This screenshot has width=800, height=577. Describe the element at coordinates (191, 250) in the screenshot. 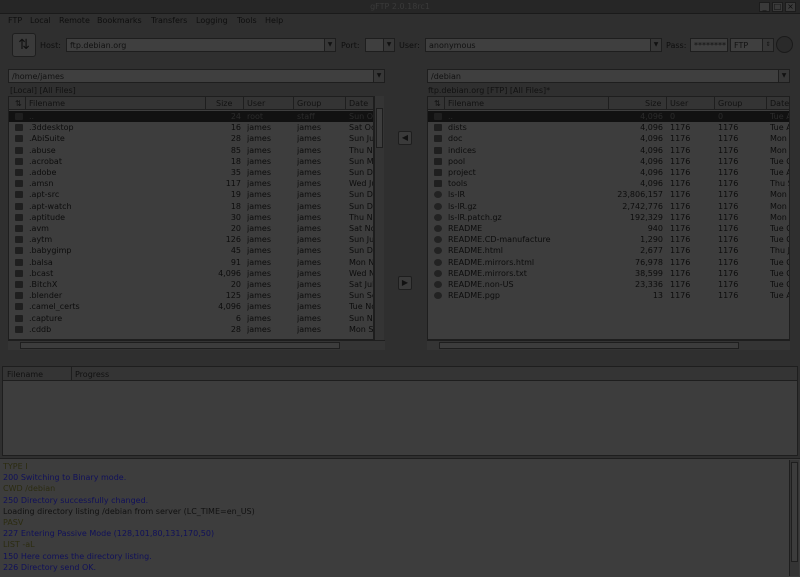

I see `local-file-row: .babygimp 45 james james Sun Dec` at that location.